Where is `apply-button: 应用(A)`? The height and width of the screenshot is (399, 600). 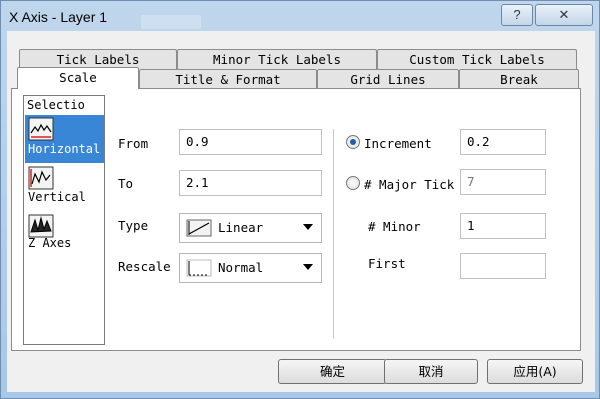 apply-button: 应用(A) is located at coordinates (535, 371).